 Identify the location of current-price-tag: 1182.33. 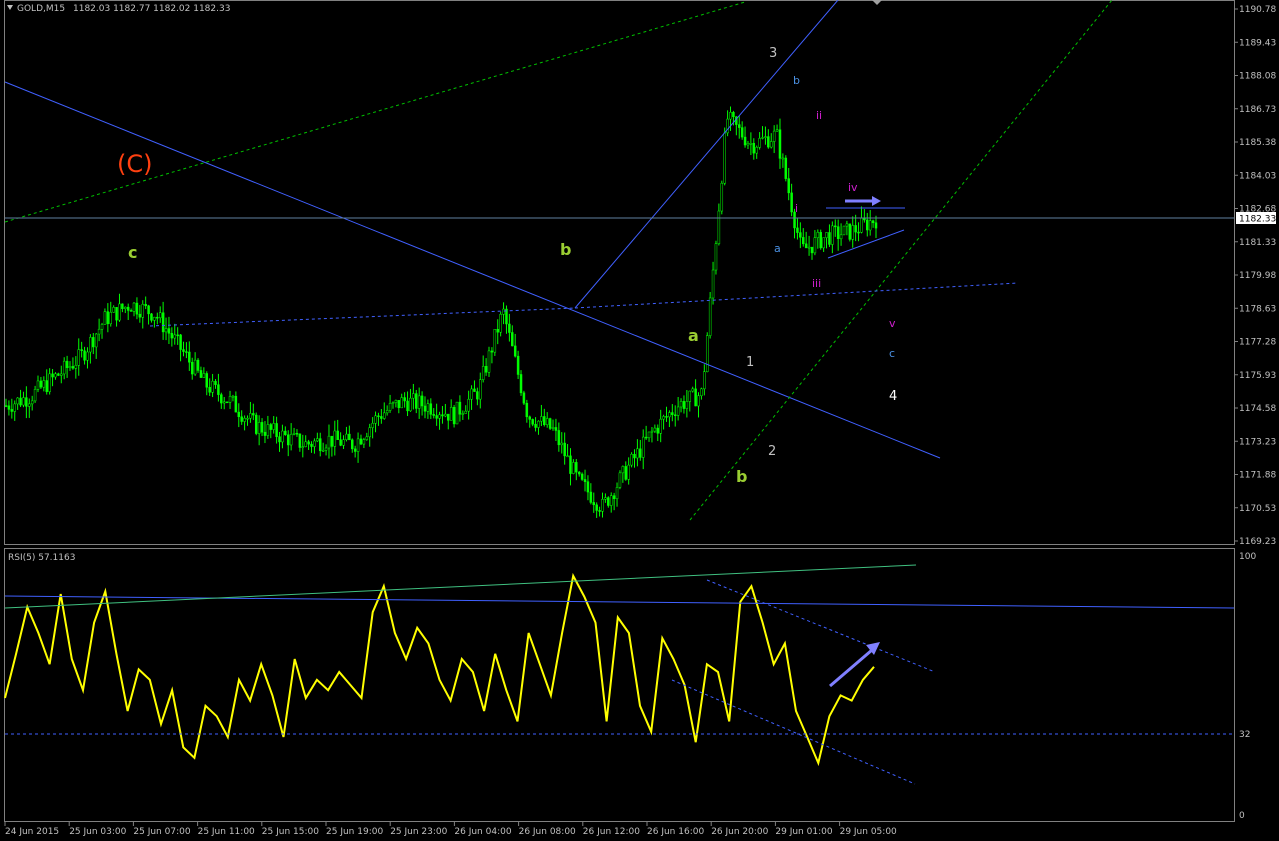
(1256, 218).